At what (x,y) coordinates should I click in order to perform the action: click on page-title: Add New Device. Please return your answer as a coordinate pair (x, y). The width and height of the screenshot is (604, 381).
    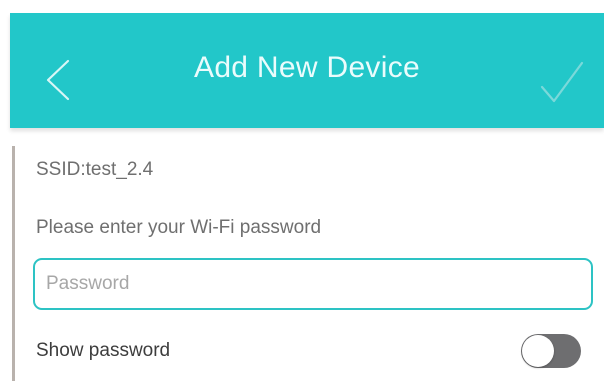
    Looking at the image, I should click on (307, 67).